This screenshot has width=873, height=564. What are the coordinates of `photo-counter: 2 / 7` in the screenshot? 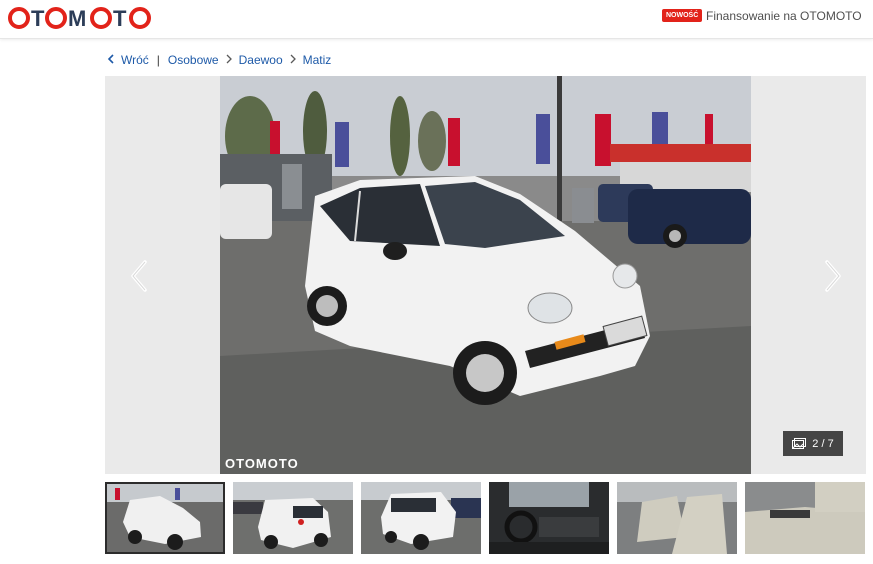 It's located at (813, 443).